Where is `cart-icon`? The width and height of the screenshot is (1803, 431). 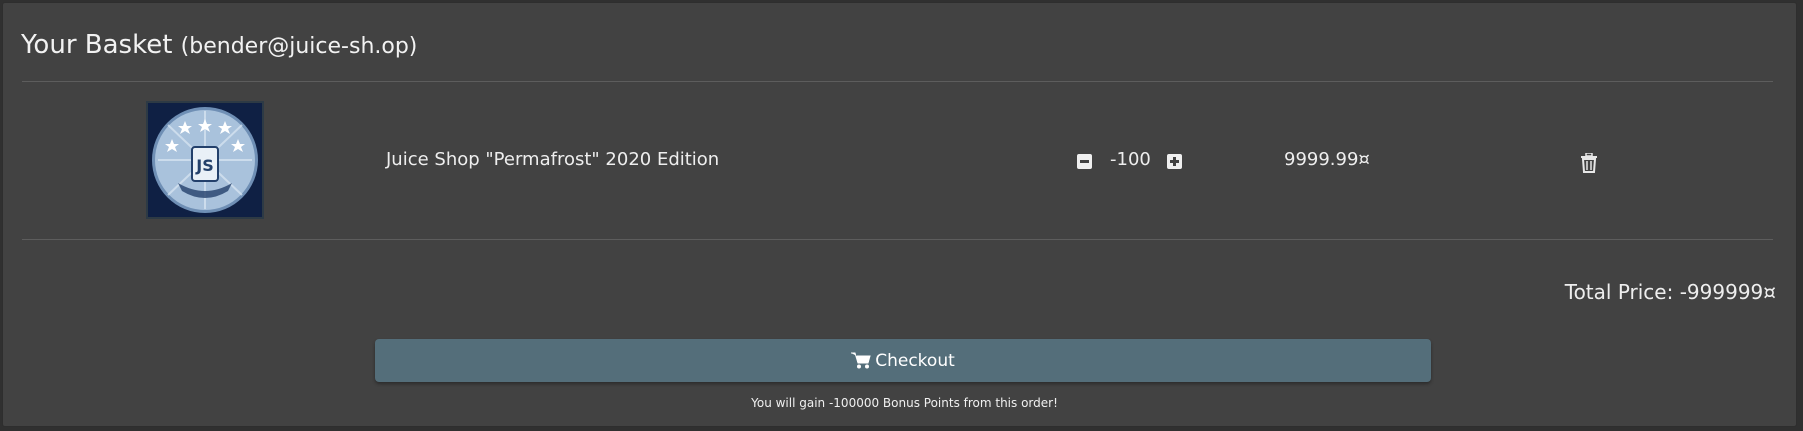 cart-icon is located at coordinates (861, 360).